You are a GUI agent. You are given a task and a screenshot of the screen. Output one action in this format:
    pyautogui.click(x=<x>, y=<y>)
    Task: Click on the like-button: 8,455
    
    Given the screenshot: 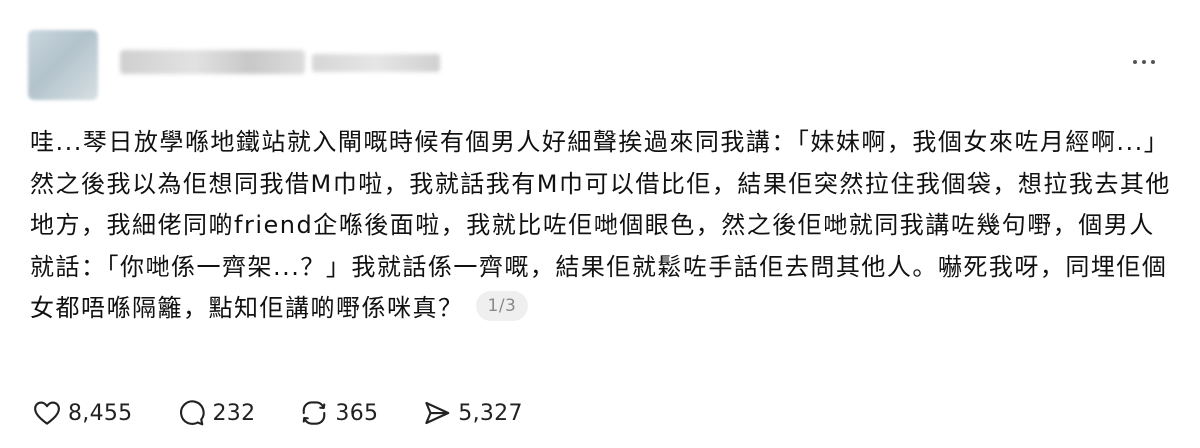 What is the action you would take?
    pyautogui.click(x=82, y=413)
    